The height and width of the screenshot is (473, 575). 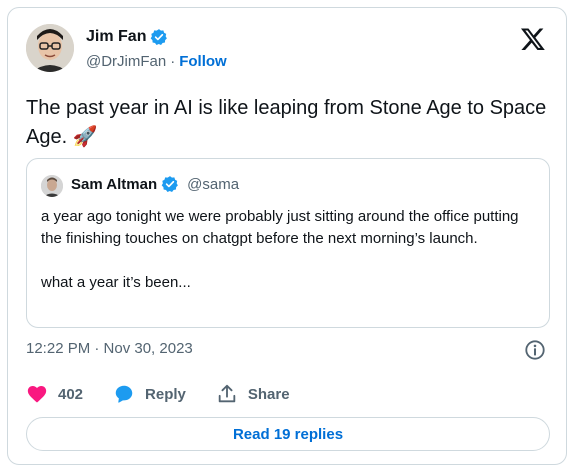 What do you see at coordinates (52, 186) in the screenshot?
I see `quoted-author-avatar` at bounding box center [52, 186].